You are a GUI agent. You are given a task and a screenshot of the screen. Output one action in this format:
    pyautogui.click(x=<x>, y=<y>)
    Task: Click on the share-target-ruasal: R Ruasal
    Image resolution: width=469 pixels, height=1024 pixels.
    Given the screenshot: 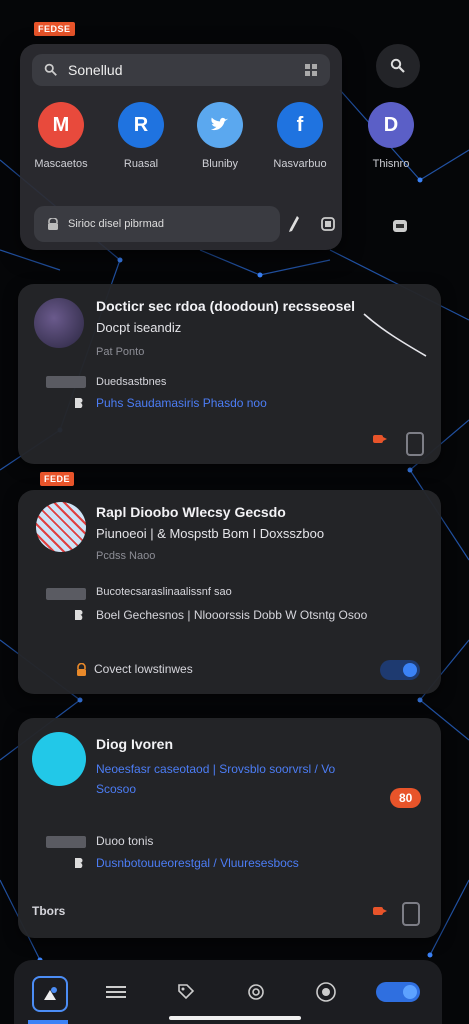 What is the action you would take?
    pyautogui.click(x=141, y=136)
    